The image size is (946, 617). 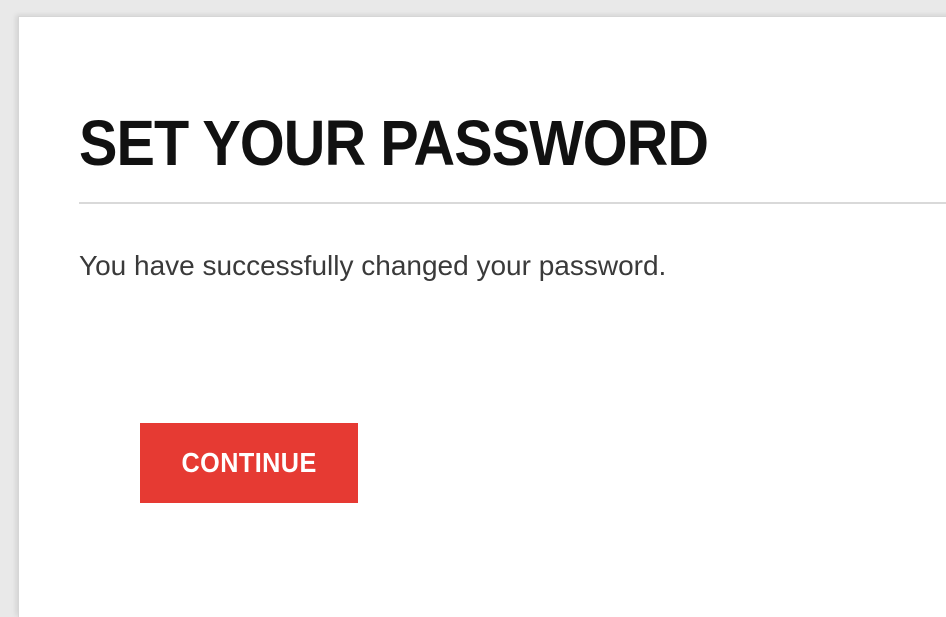 I want to click on continue-button: CONTINUE, so click(x=249, y=463).